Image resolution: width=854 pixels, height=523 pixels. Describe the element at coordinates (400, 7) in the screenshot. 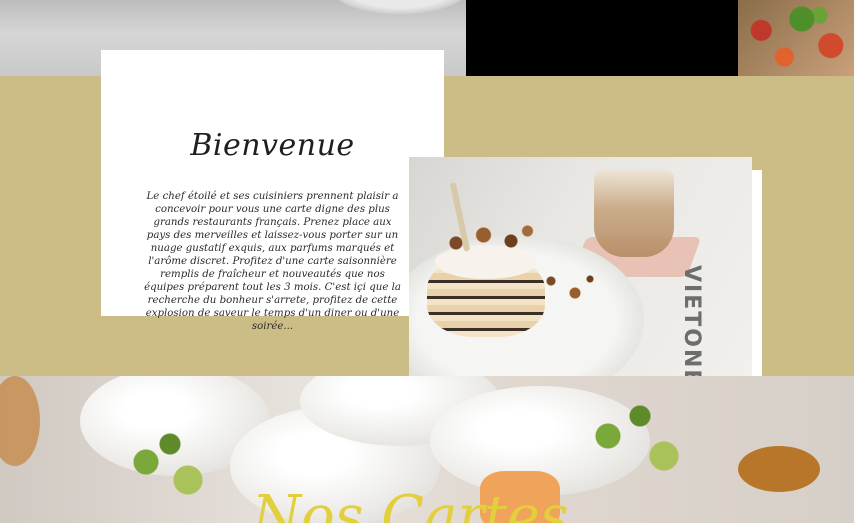

I see `plate-rim` at that location.